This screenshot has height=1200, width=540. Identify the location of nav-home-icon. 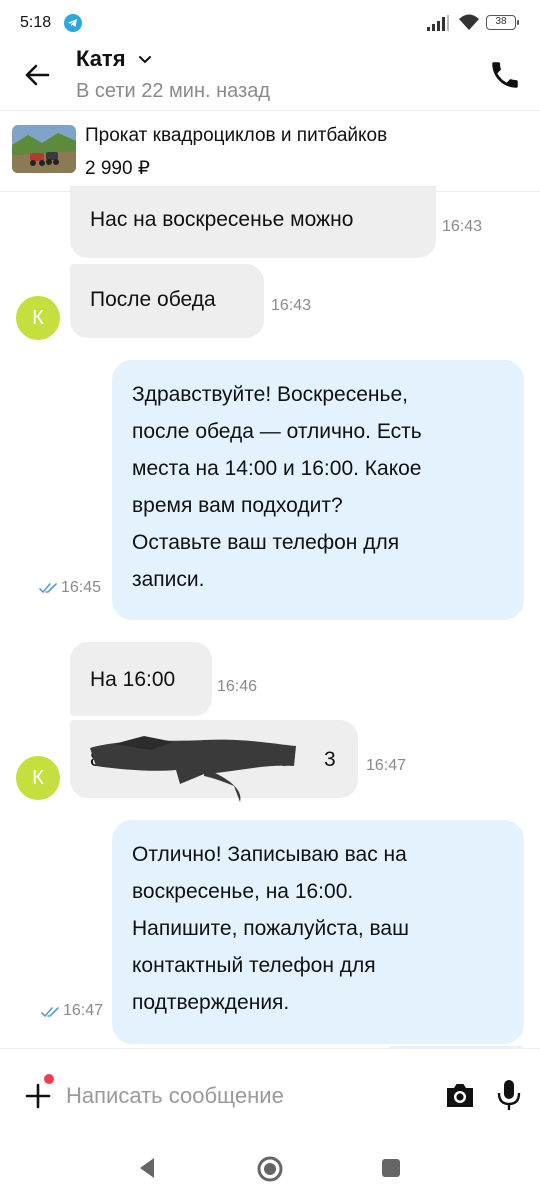
(270, 1169).